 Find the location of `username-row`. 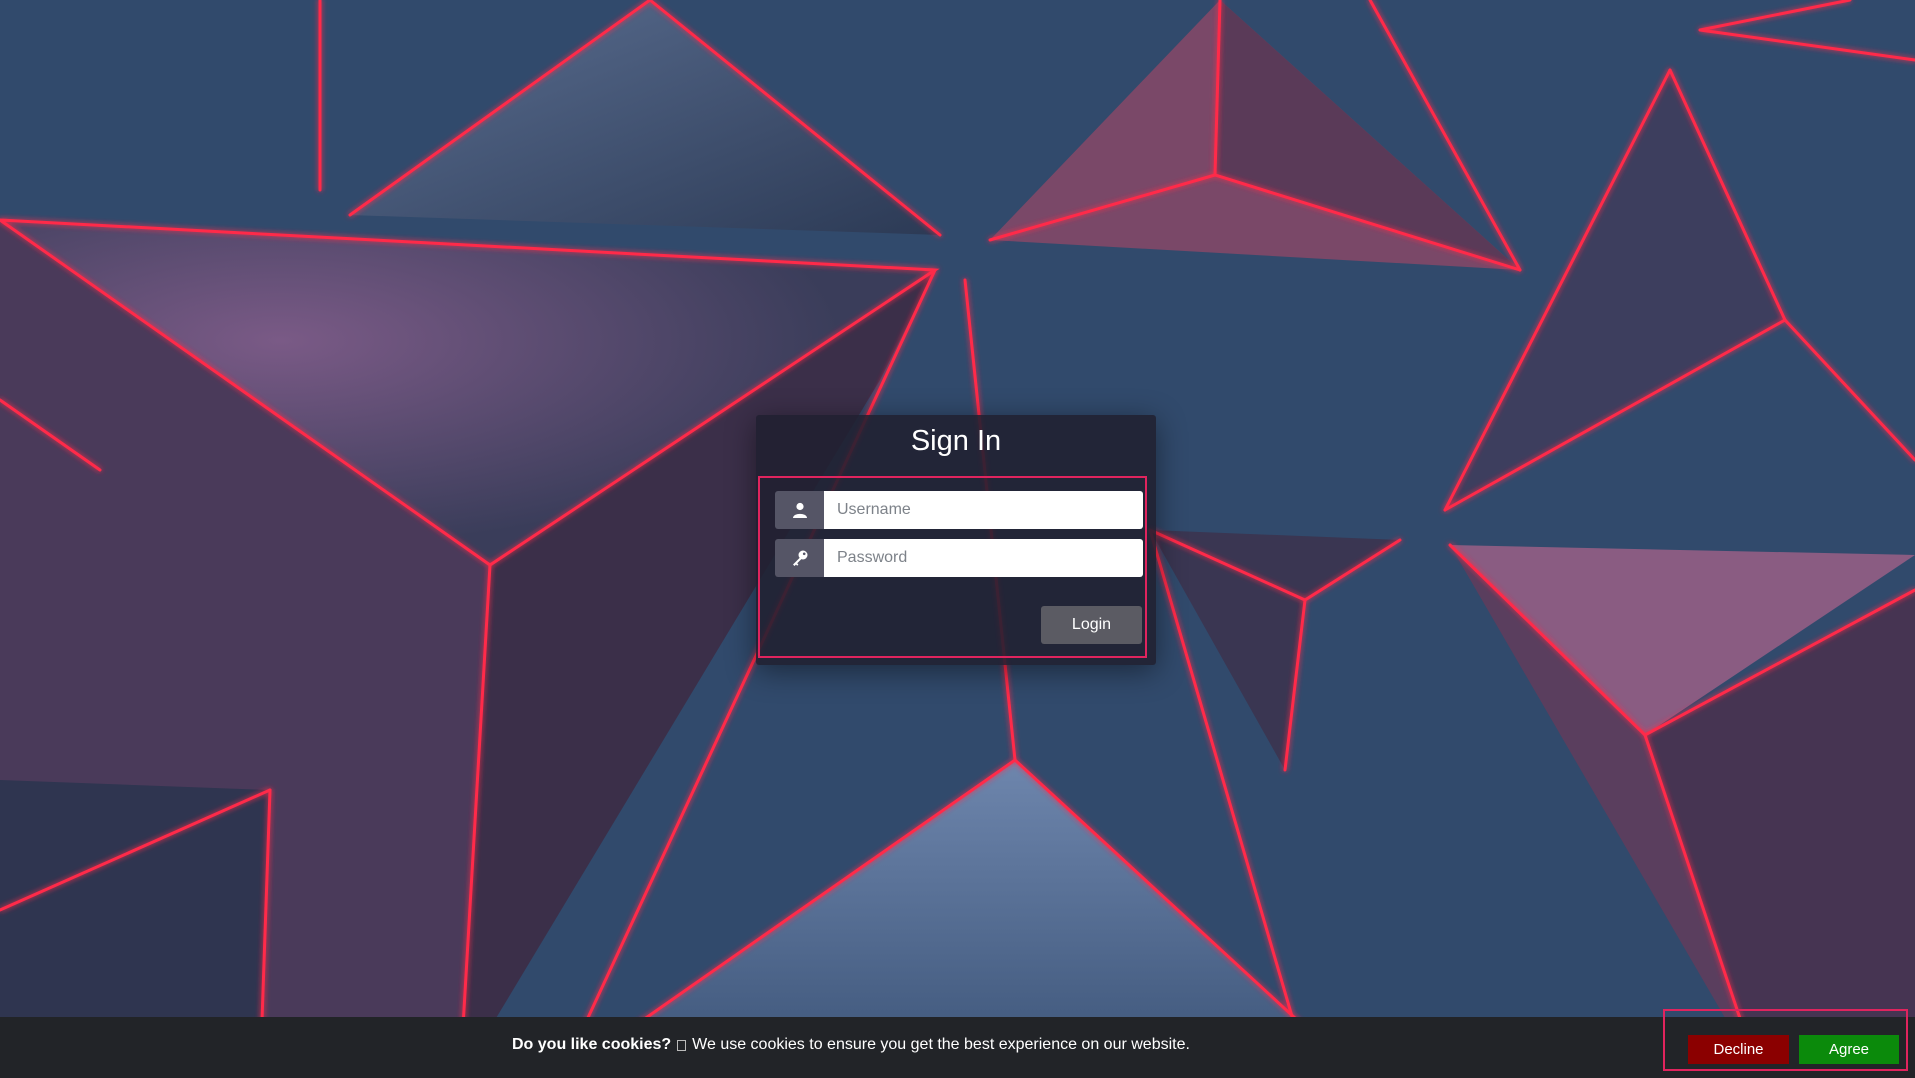

username-row is located at coordinates (959, 510).